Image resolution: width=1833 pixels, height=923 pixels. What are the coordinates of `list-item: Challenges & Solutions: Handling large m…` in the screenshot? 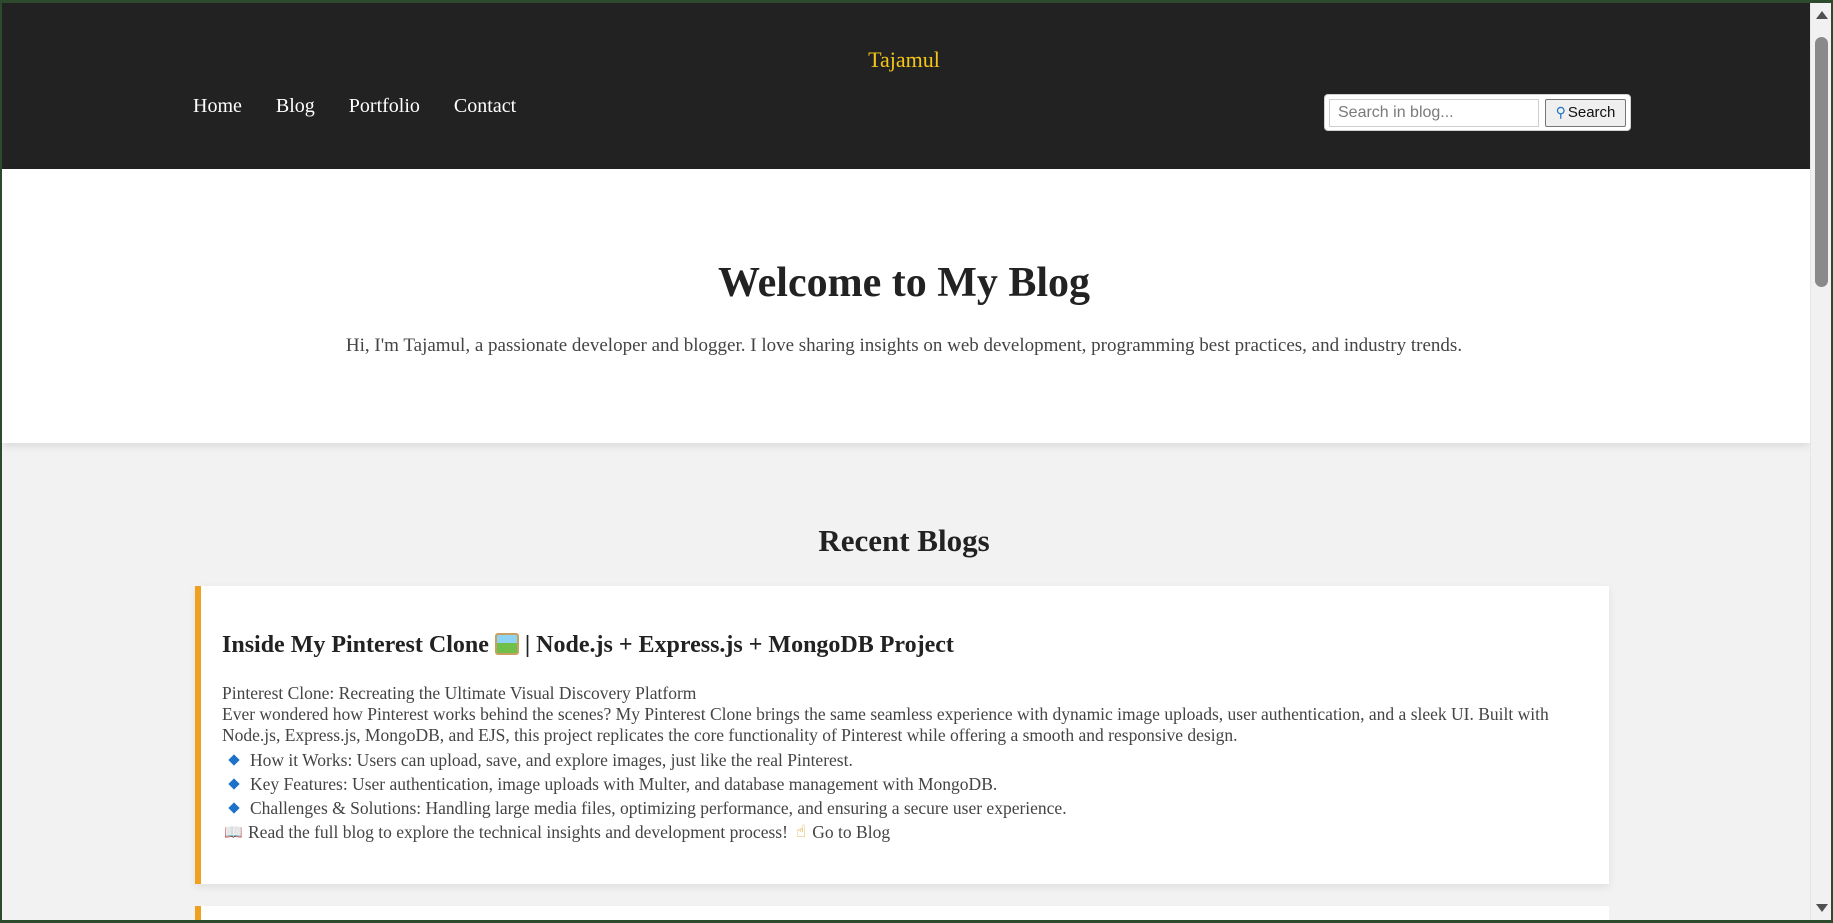 It's located at (905, 808).